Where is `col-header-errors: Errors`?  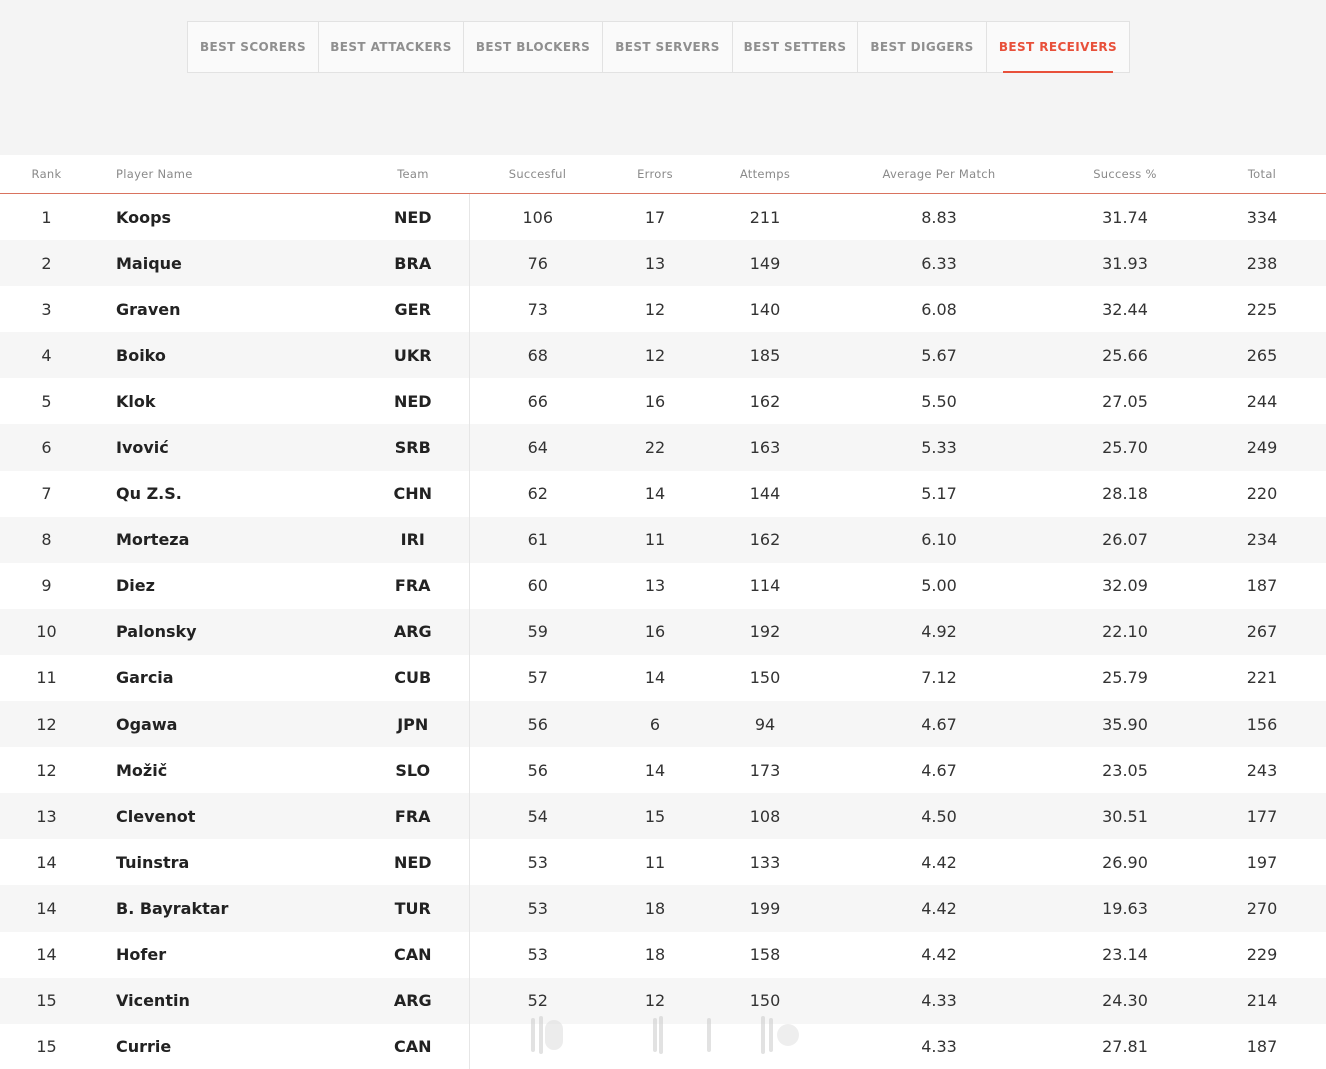 col-header-errors: Errors is located at coordinates (655, 174).